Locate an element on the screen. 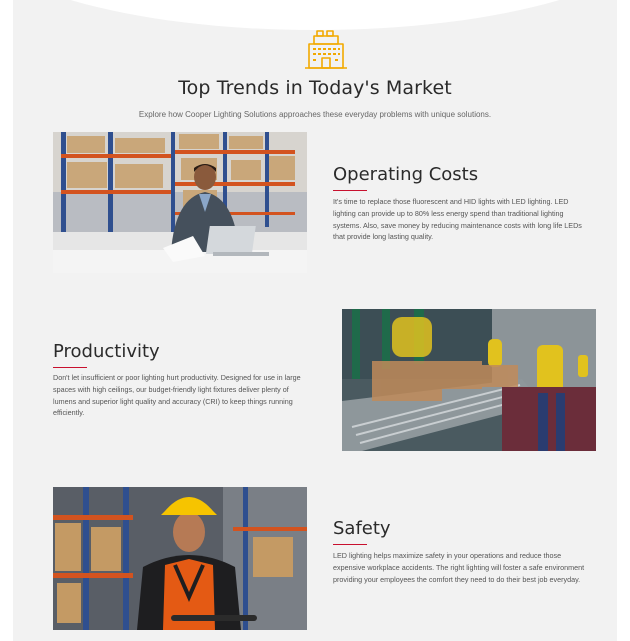 The width and height of the screenshot is (630, 641). block-title-productivity: Productivity is located at coordinates (106, 351).